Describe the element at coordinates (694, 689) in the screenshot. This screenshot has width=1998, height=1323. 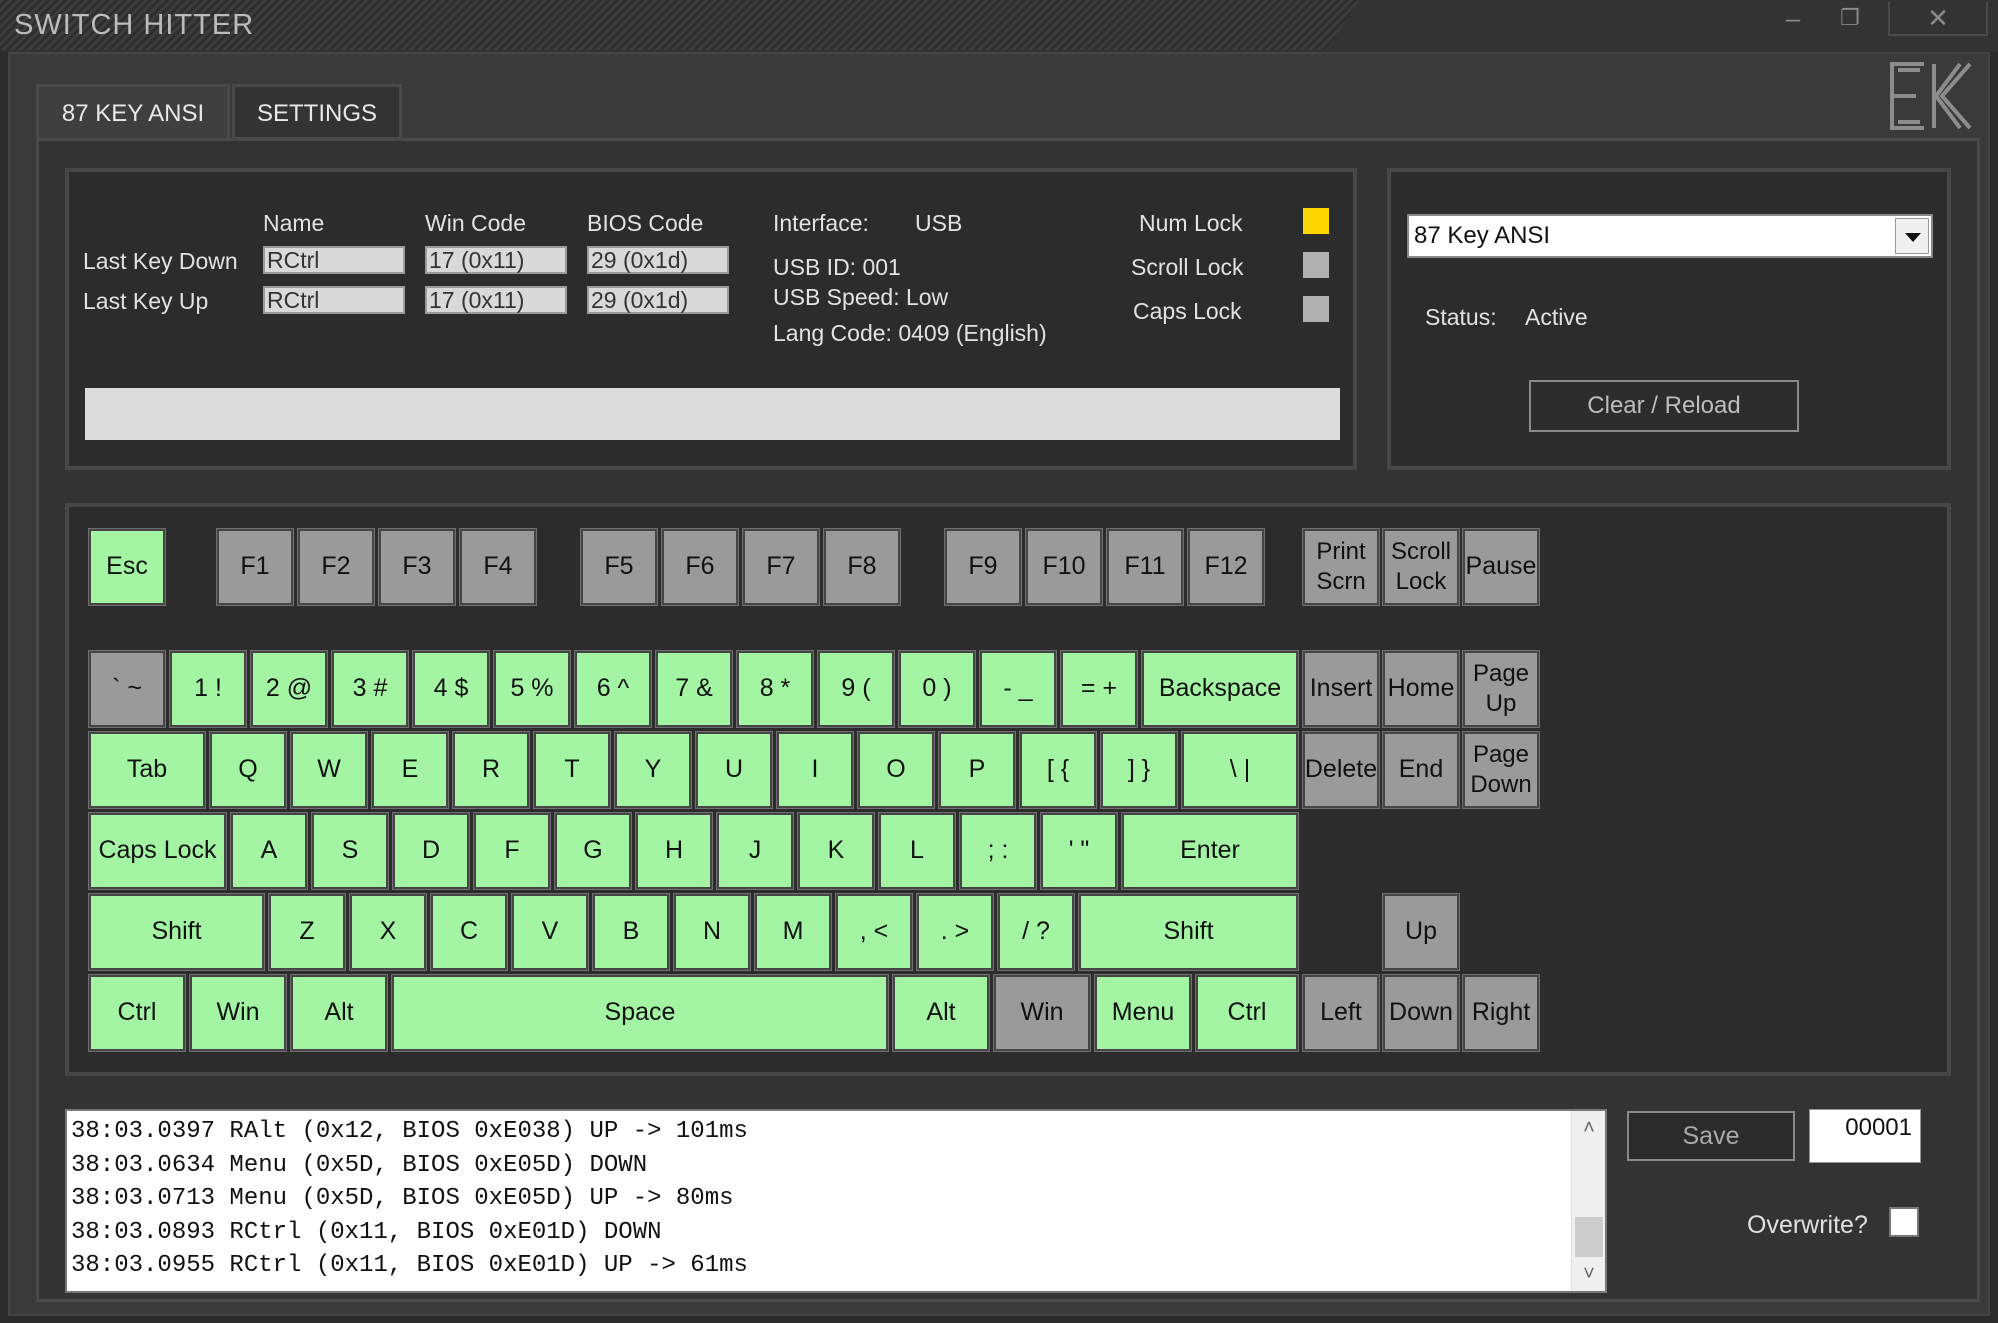
I see `key-7: 7 &` at that location.